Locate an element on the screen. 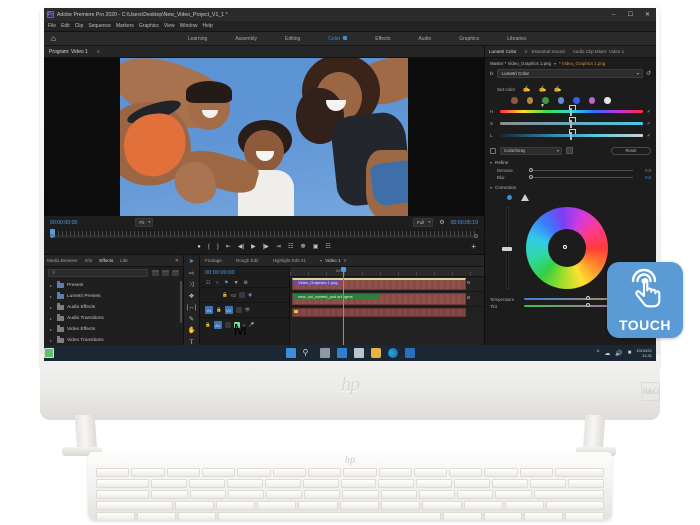  tint-knob is located at coordinates (587, 305).